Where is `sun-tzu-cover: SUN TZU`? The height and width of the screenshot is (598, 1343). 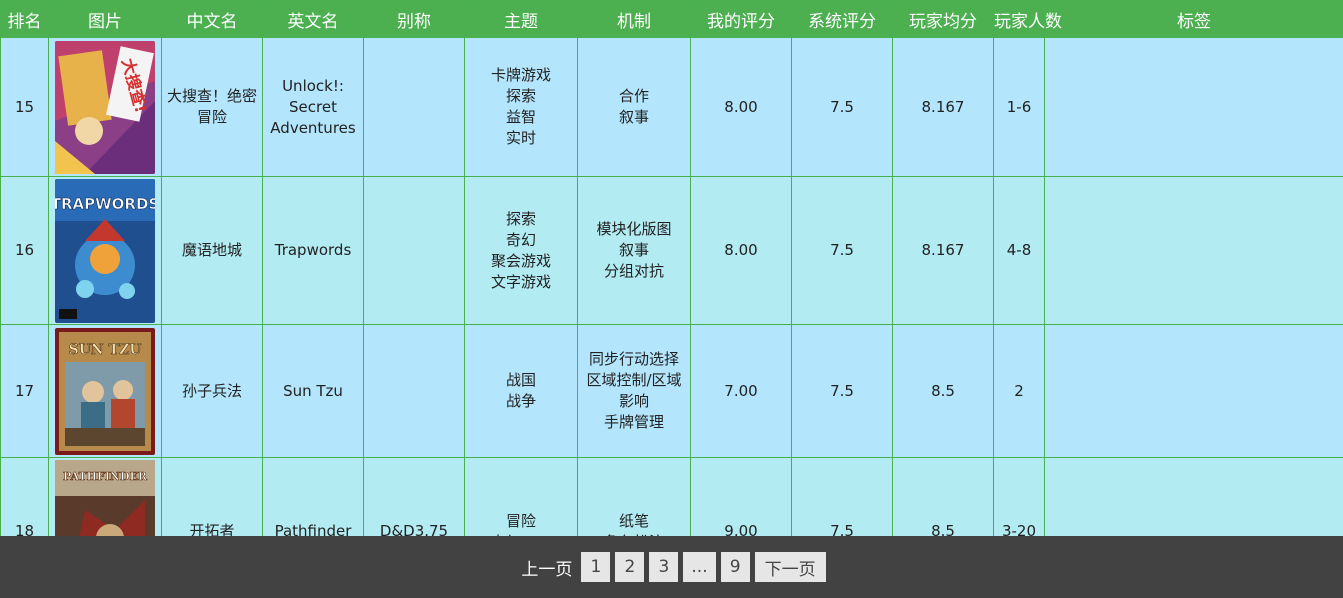
sun-tzu-cover: SUN TZU is located at coordinates (105, 391).